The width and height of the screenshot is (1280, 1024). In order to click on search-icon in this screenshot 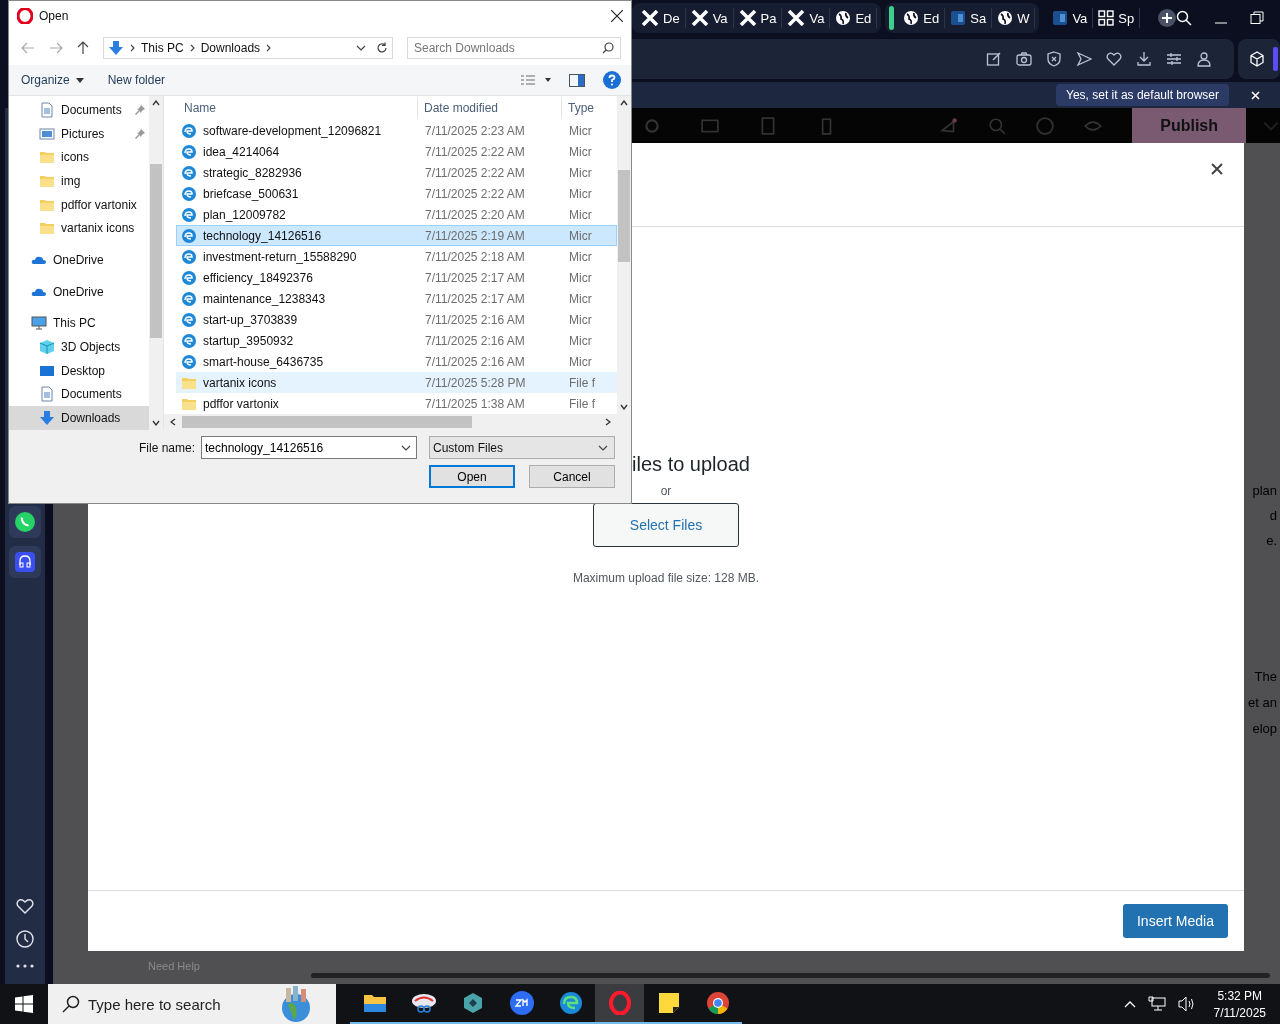, I will do `click(1184, 18)`.